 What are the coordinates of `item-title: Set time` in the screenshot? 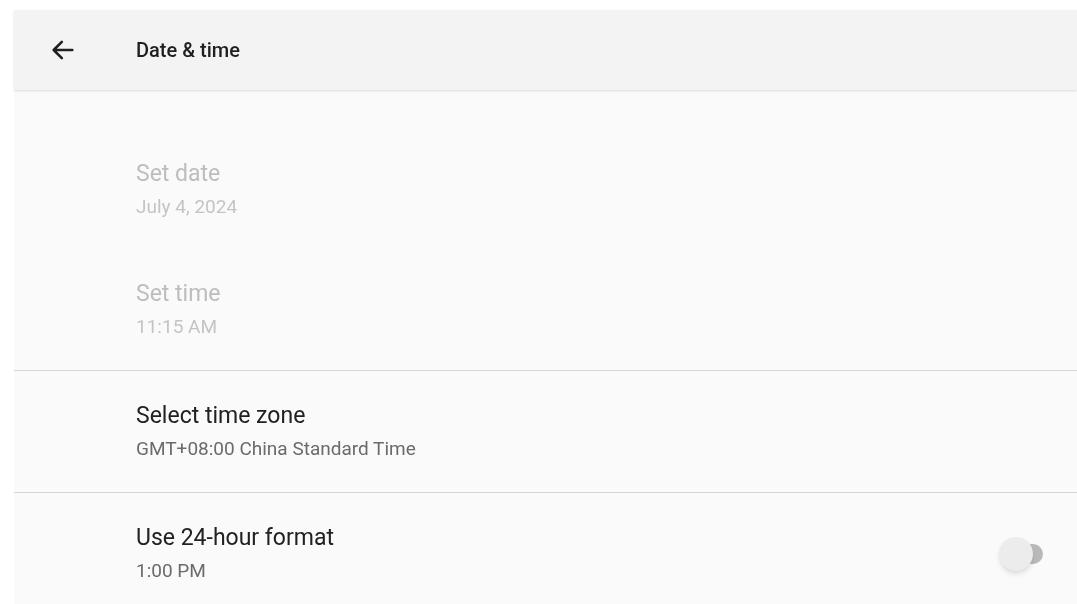 It's located at (179, 294).